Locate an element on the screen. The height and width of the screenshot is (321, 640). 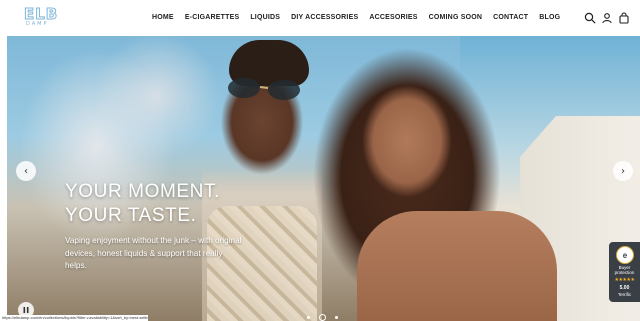
nav-blog: BLOG is located at coordinates (549, 18).